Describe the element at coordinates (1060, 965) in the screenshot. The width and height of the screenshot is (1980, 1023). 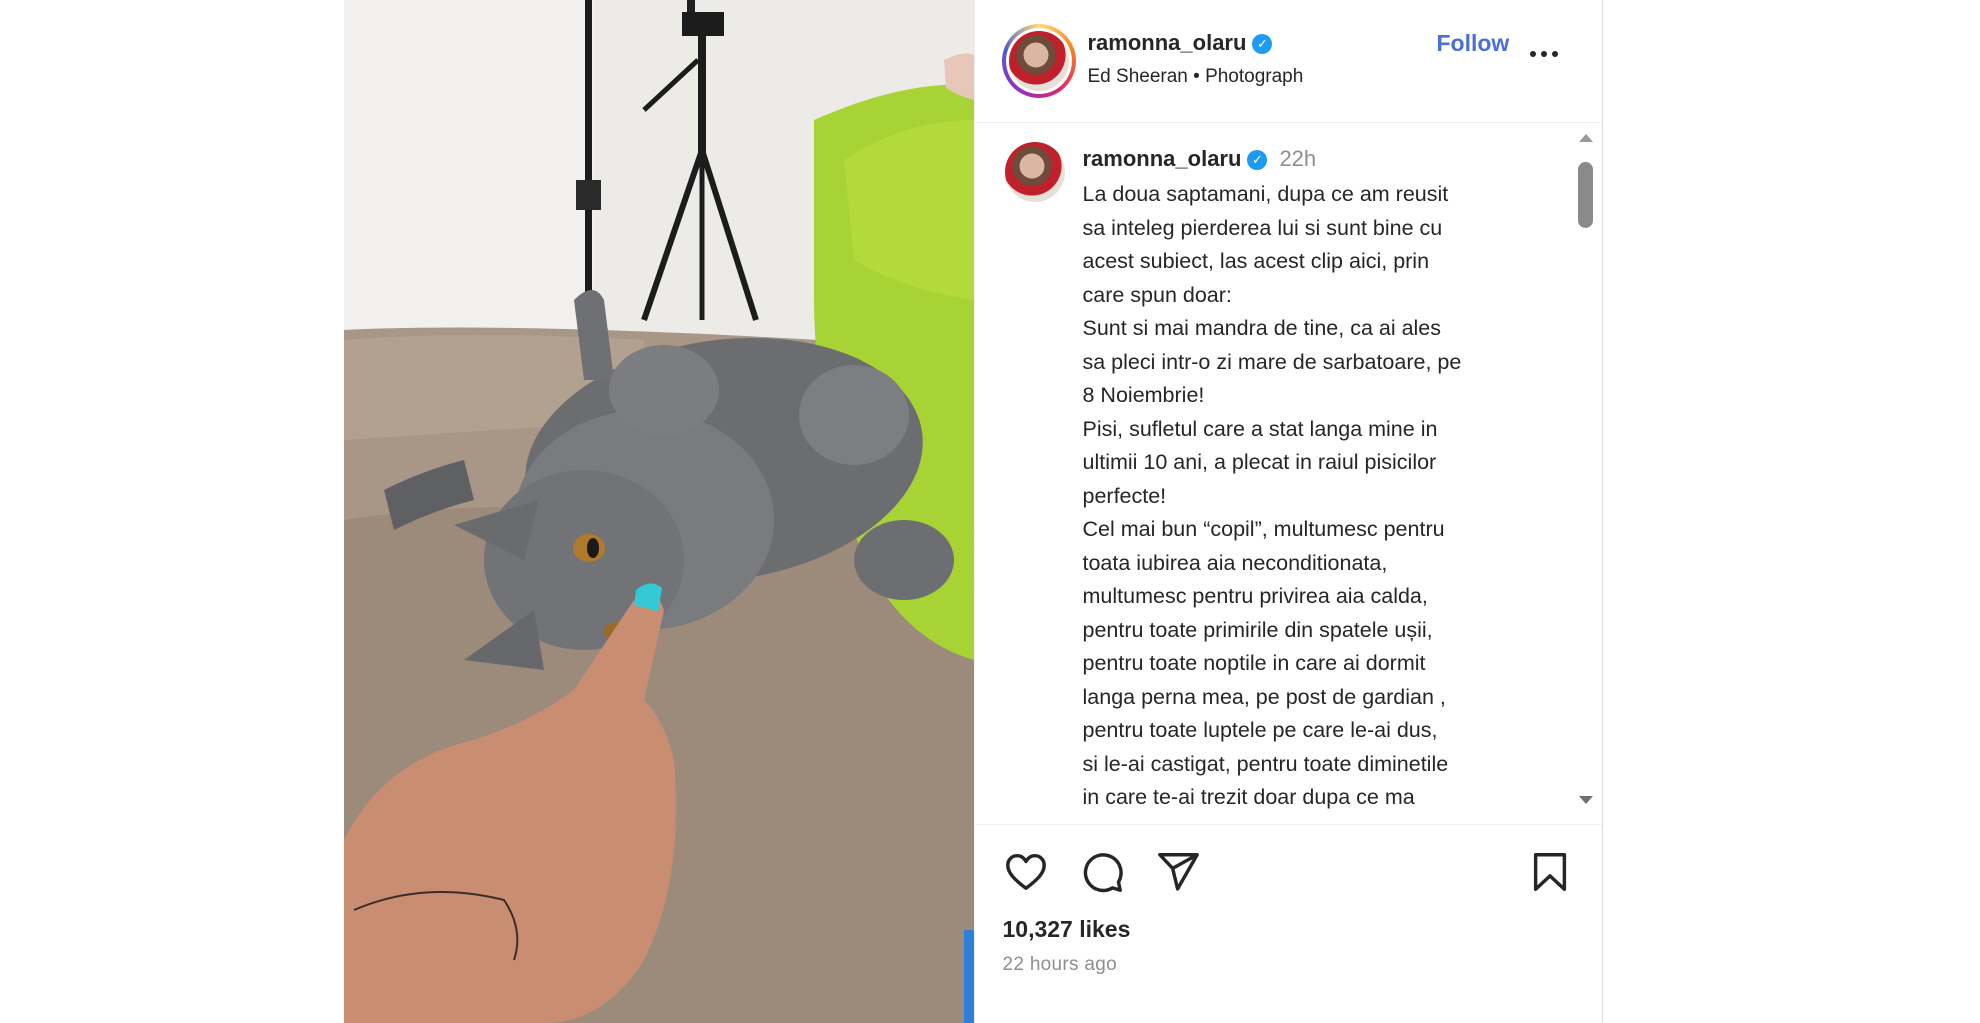
I see `post-timestamp: 22 hours ago` at that location.